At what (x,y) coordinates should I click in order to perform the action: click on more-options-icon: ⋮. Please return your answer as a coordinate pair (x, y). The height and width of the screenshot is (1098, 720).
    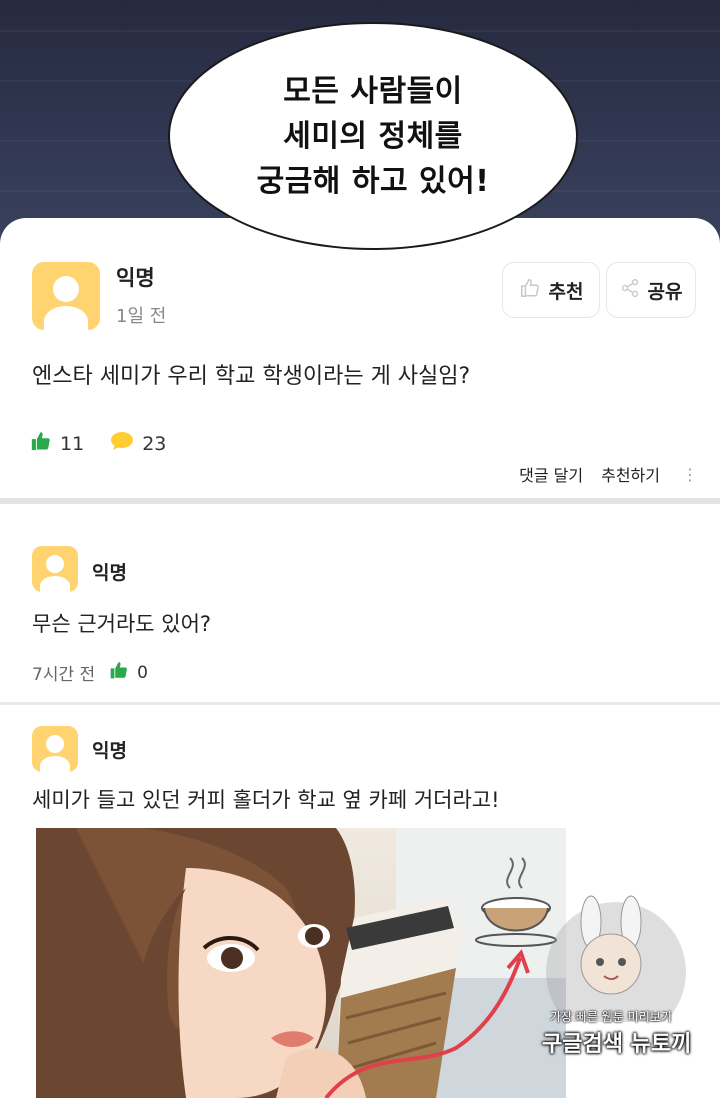
    Looking at the image, I should click on (690, 474).